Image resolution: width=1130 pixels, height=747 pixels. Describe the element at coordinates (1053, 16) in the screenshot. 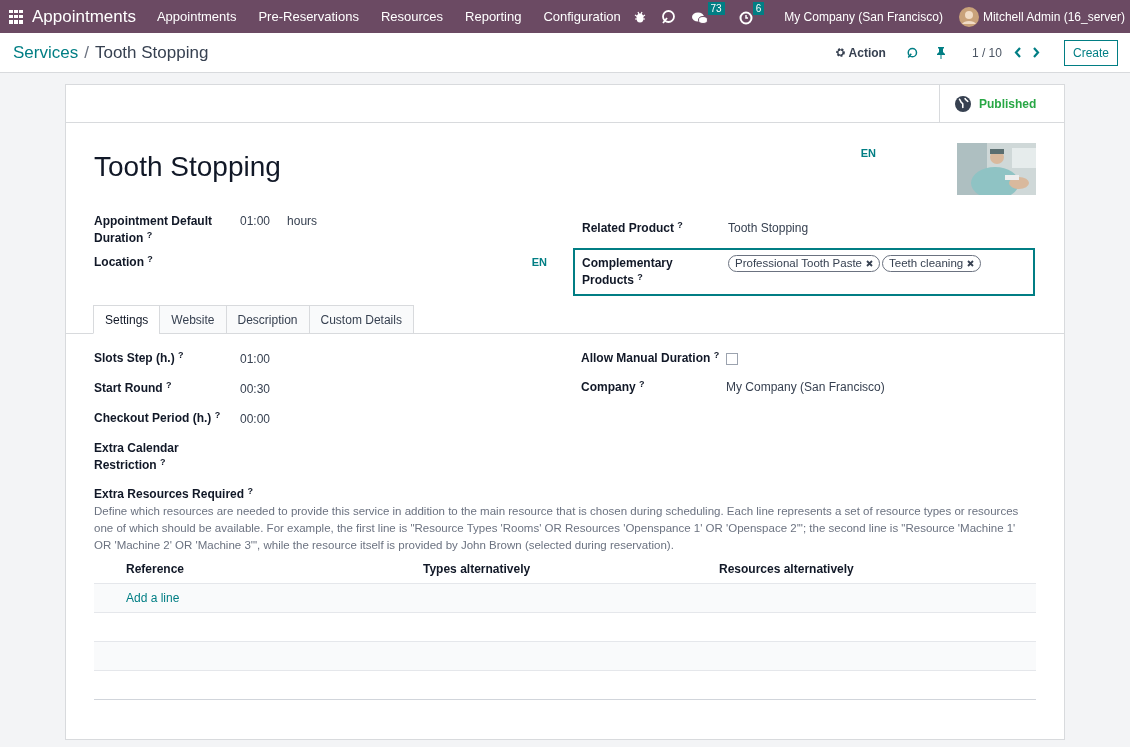

I see `user-menu: Mitchell Admin (16_server)` at that location.